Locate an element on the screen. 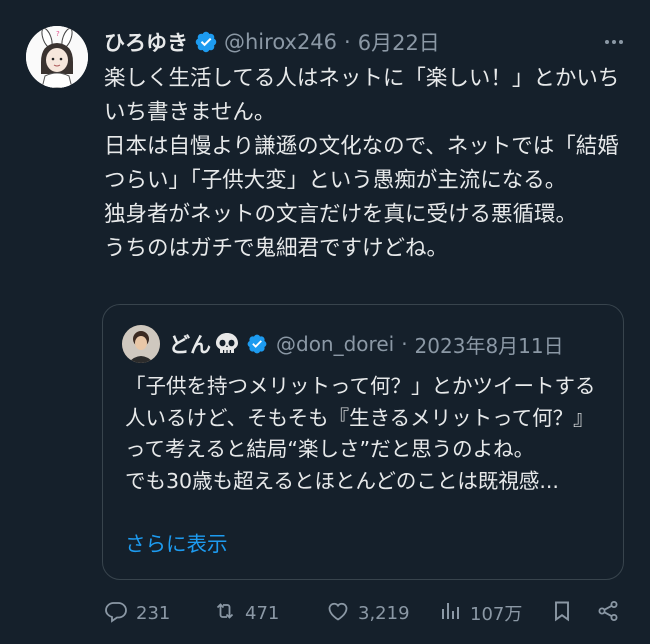 The image size is (650, 644). retweet-count: 471 is located at coordinates (262, 613).